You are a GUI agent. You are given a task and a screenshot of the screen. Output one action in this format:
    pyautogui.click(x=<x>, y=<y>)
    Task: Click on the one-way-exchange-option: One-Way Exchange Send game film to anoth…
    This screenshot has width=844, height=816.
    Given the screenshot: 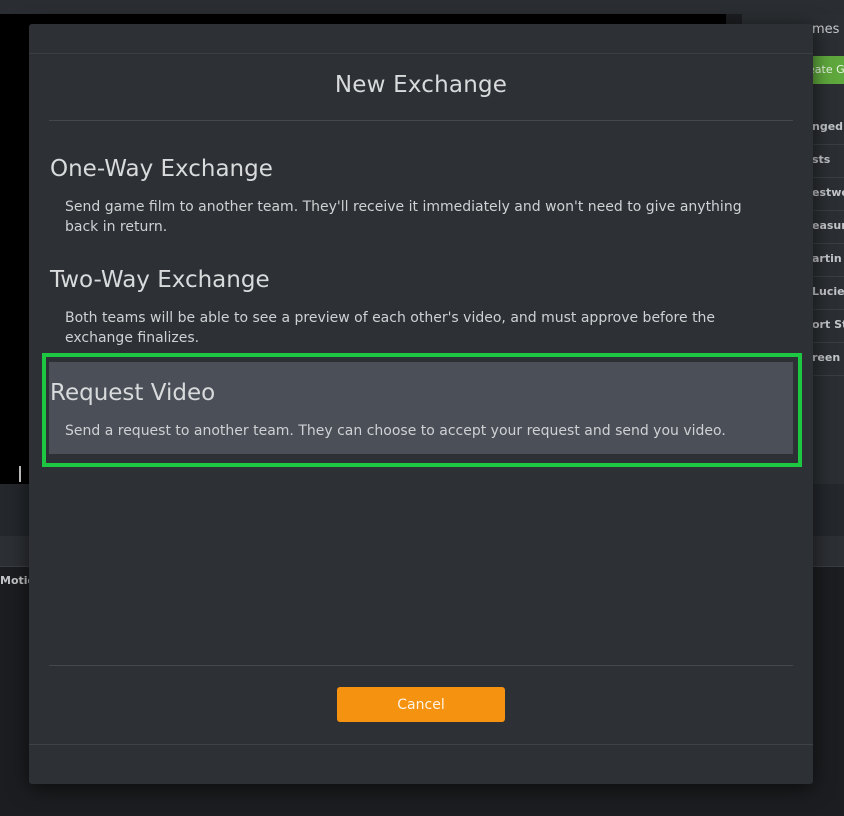 What is the action you would take?
    pyautogui.click(x=421, y=198)
    